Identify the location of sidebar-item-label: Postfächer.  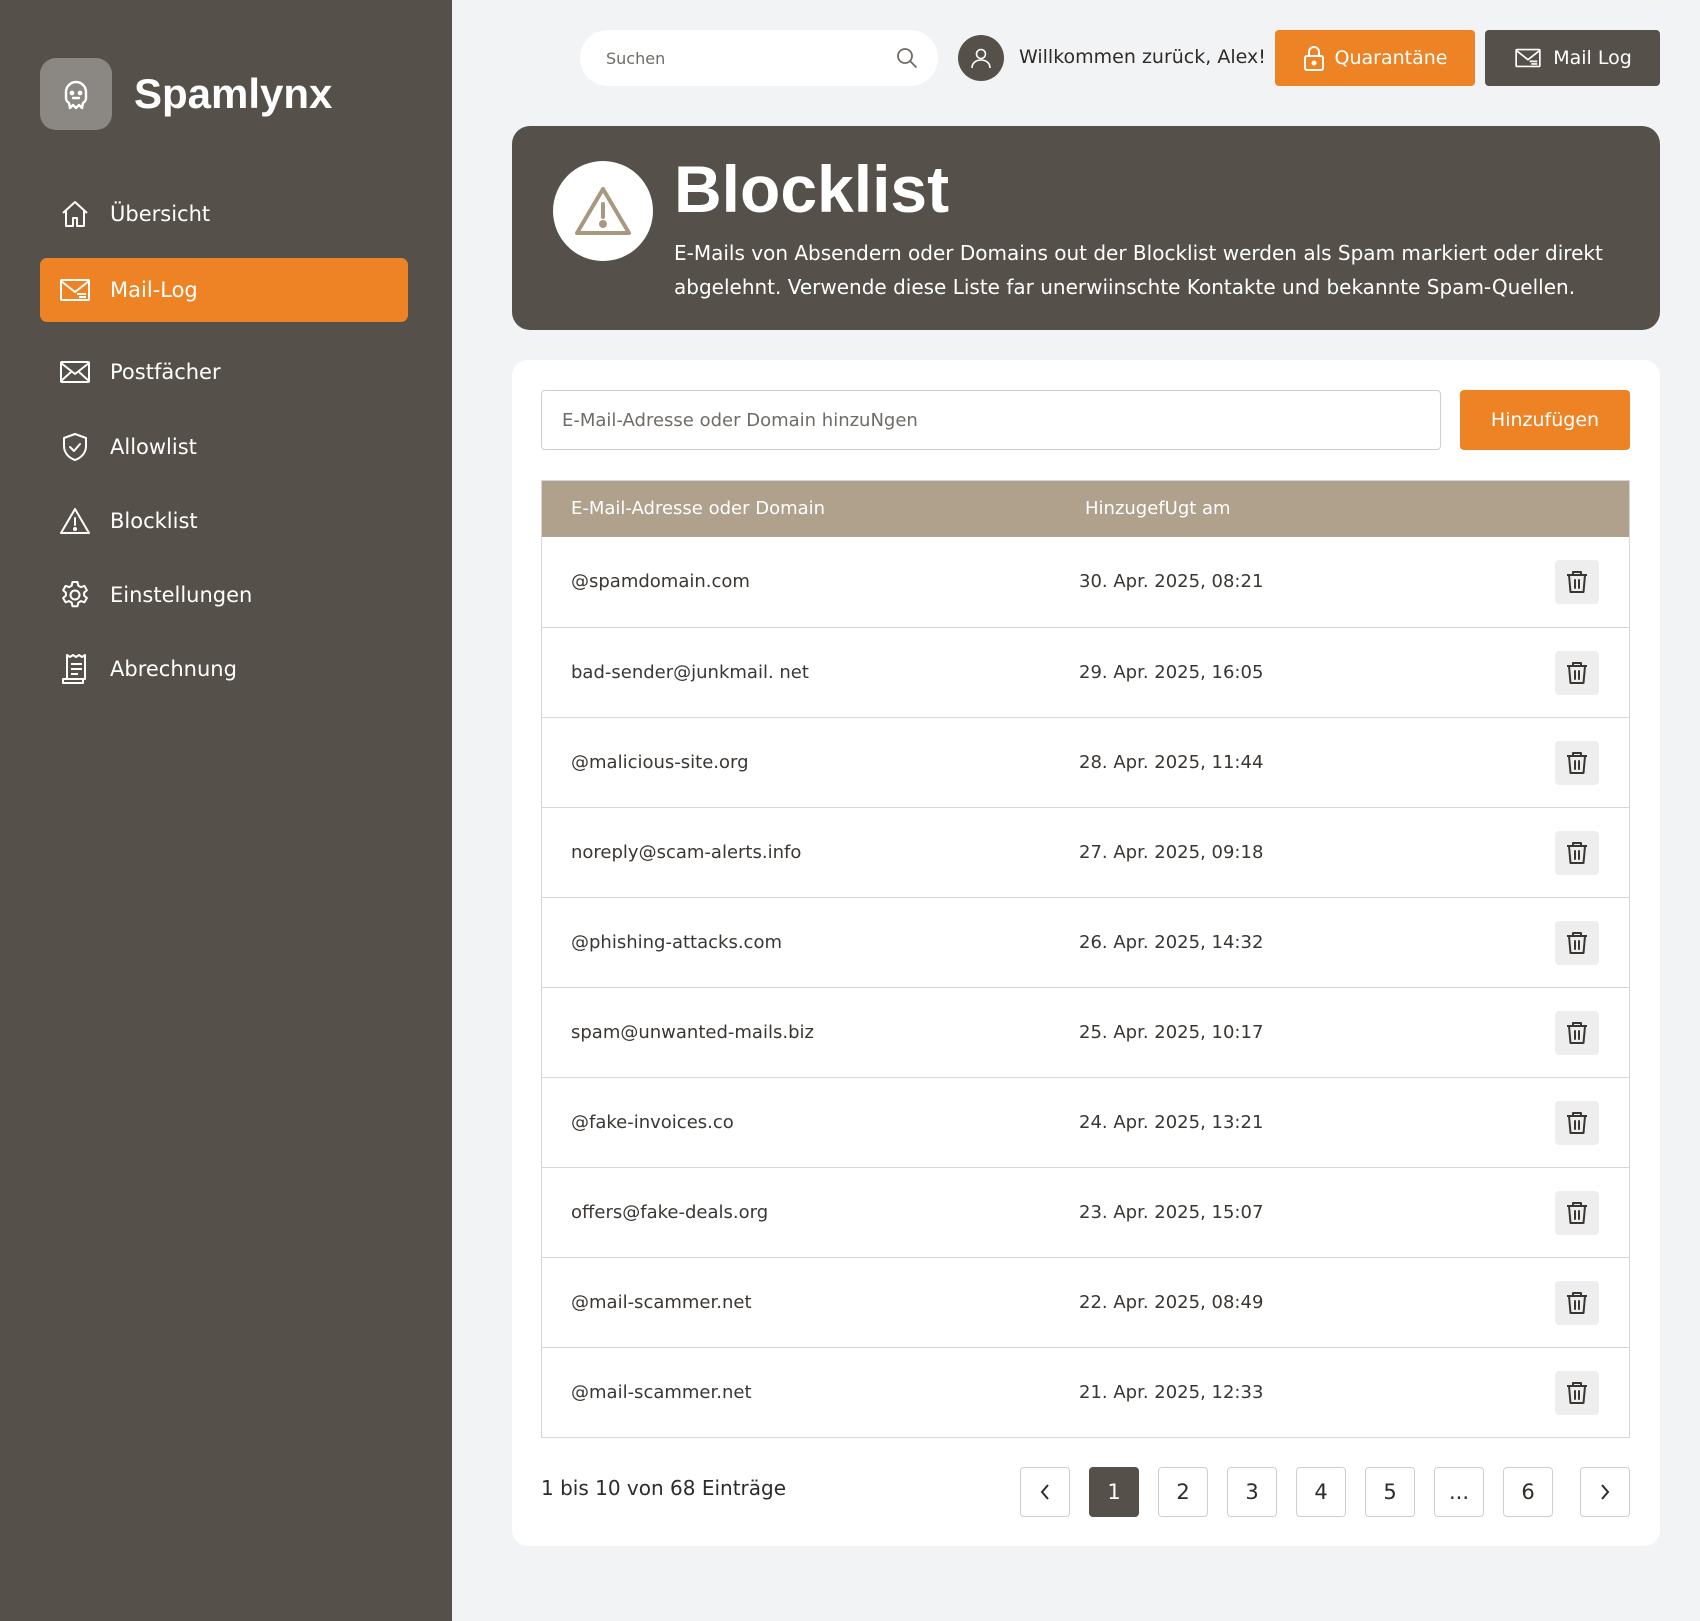
(165, 372).